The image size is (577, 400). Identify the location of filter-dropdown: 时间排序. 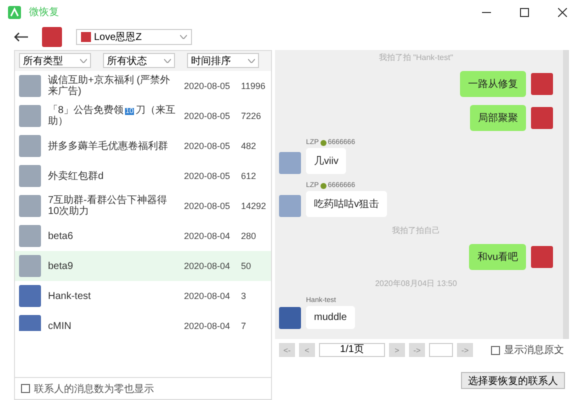
(223, 60).